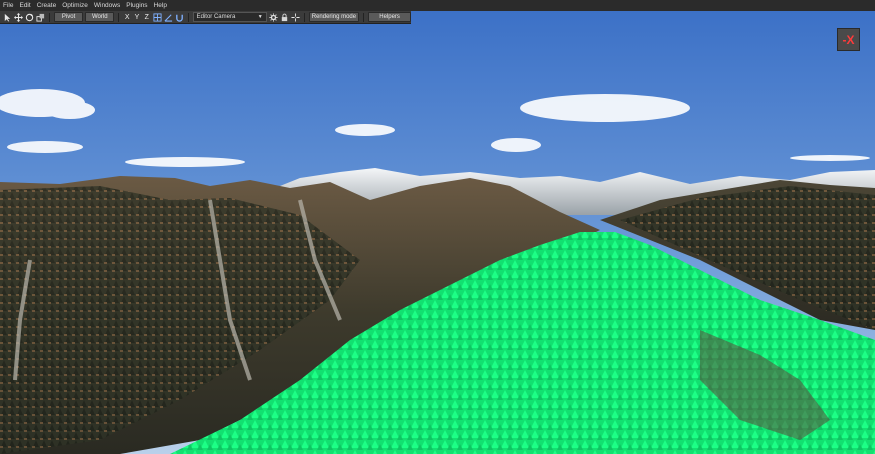 The width and height of the screenshot is (875, 454). I want to click on move-icon, so click(18, 17).